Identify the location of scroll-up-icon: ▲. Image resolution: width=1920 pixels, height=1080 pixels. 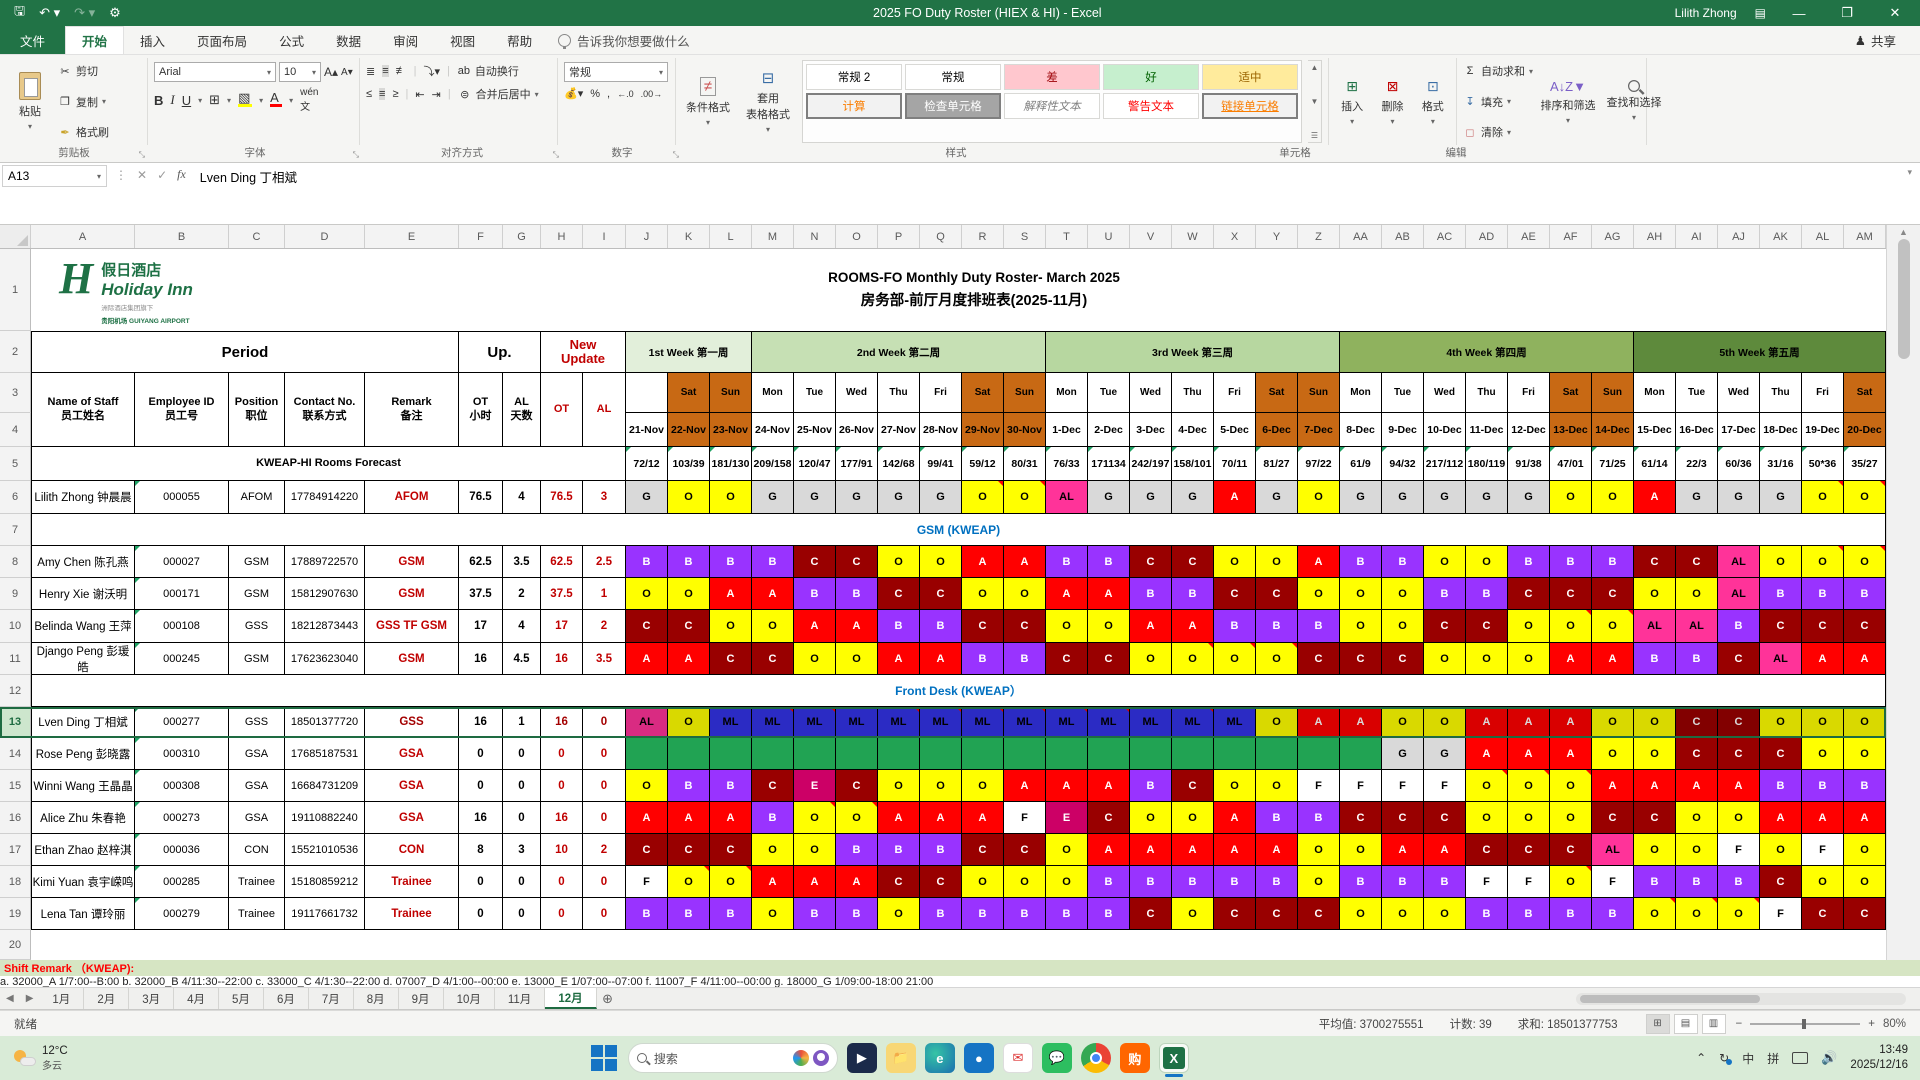
(1903, 232).